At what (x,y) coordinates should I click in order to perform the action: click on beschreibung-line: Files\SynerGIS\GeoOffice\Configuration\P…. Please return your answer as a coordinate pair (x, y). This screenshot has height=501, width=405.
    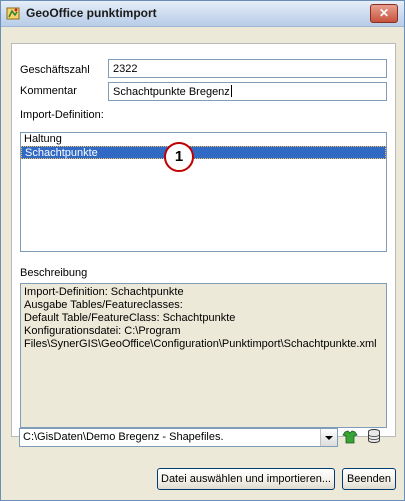
    Looking at the image, I should click on (200, 344).